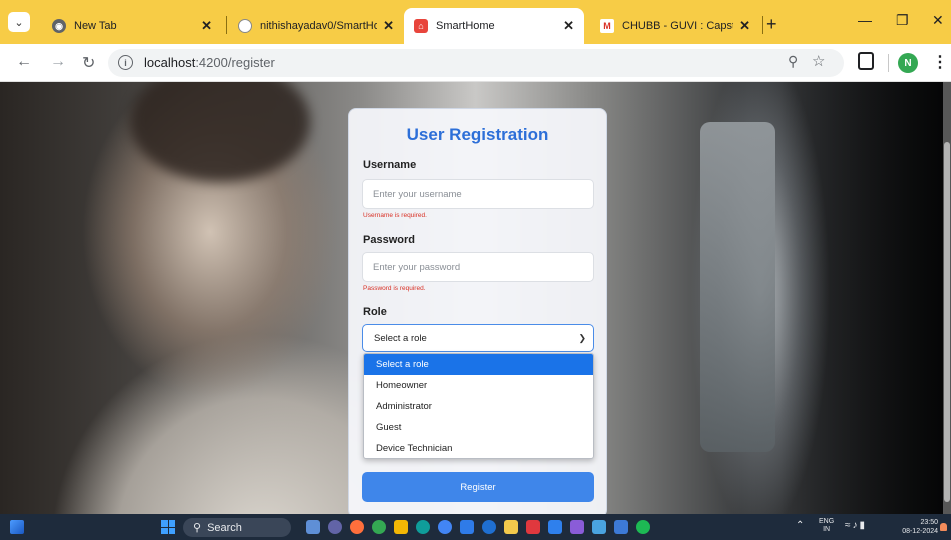  I want to click on notification-icon, so click(943, 527).